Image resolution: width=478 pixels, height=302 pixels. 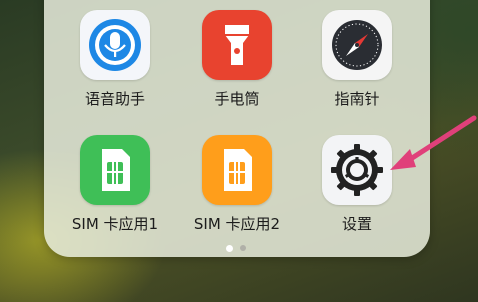 I want to click on annotation-arrow-icon, so click(x=433, y=142).